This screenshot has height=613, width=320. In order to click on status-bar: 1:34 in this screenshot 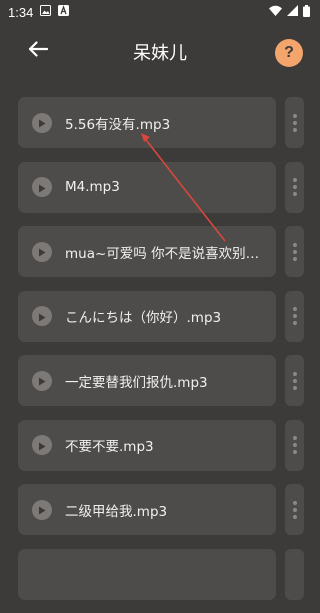, I will do `click(160, 12)`.